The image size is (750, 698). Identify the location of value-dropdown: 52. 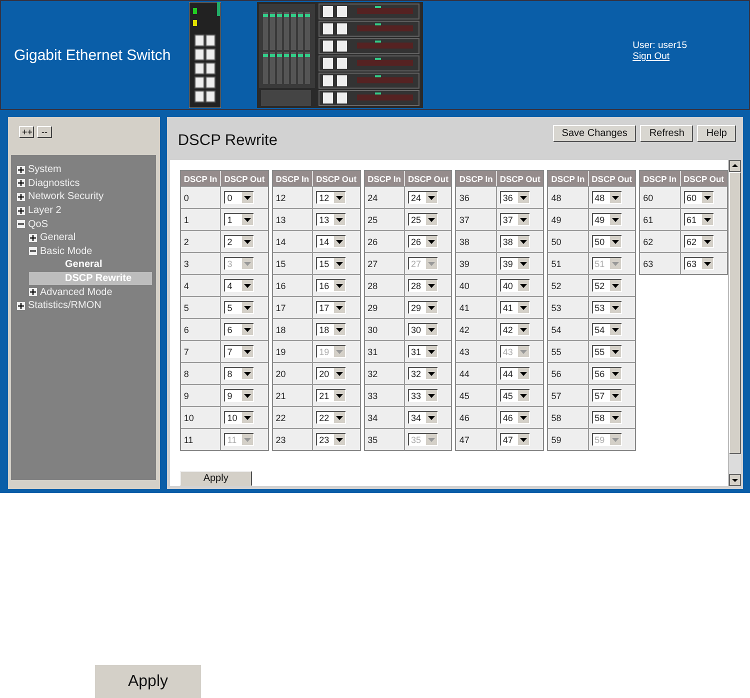
(607, 285).